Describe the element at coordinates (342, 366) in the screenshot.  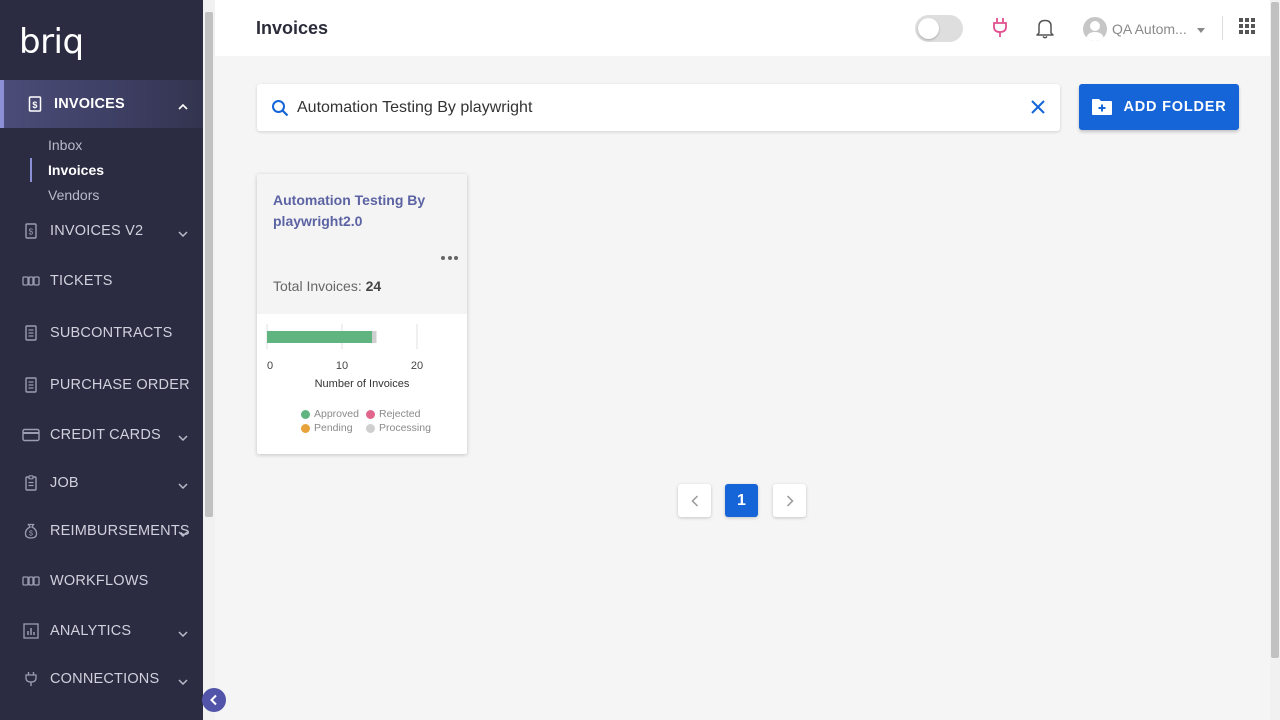
I see `x-tick-label: 10` at that location.